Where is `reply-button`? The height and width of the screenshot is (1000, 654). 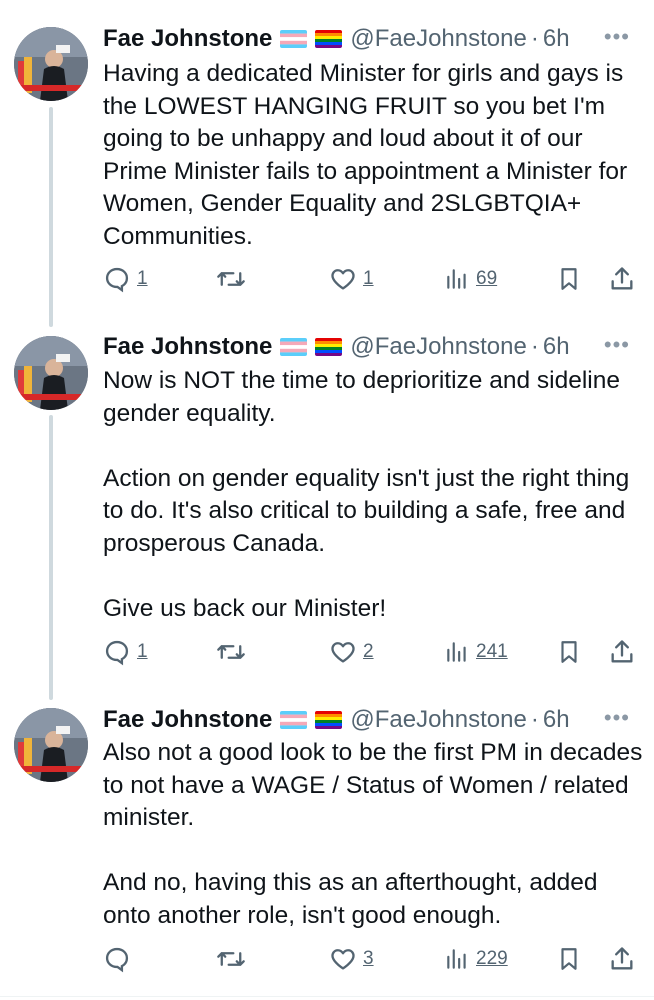
reply-button is located at coordinates (120, 959).